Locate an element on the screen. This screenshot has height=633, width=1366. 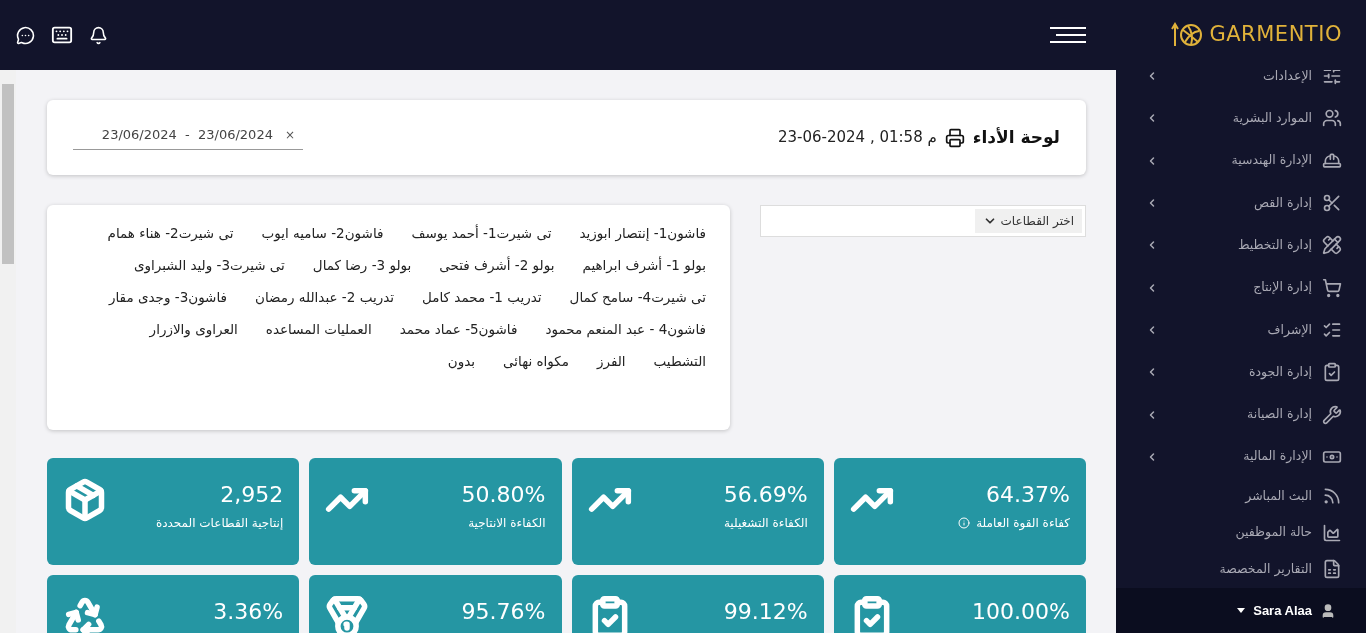
stat-value: 64.37% is located at coordinates (1028, 495).